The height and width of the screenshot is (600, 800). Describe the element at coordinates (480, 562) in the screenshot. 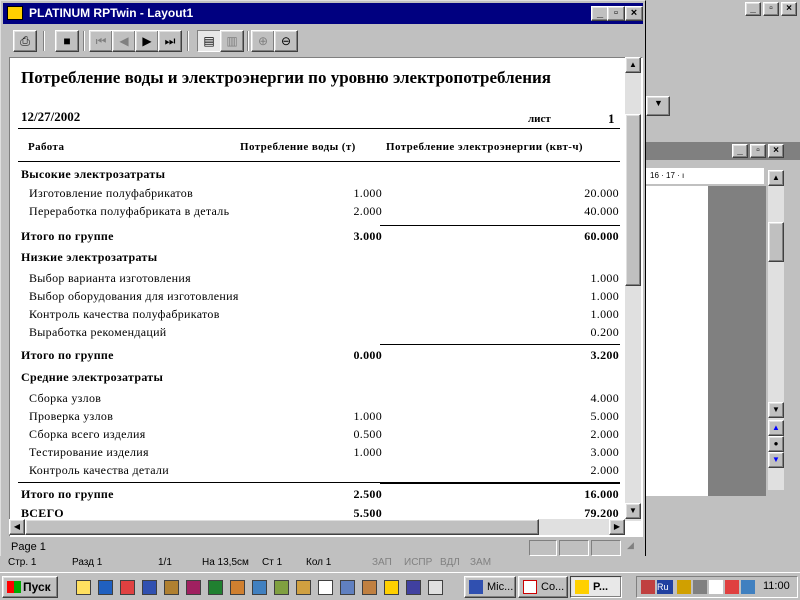

I see `ws-ovr: ЗАМ` at that location.